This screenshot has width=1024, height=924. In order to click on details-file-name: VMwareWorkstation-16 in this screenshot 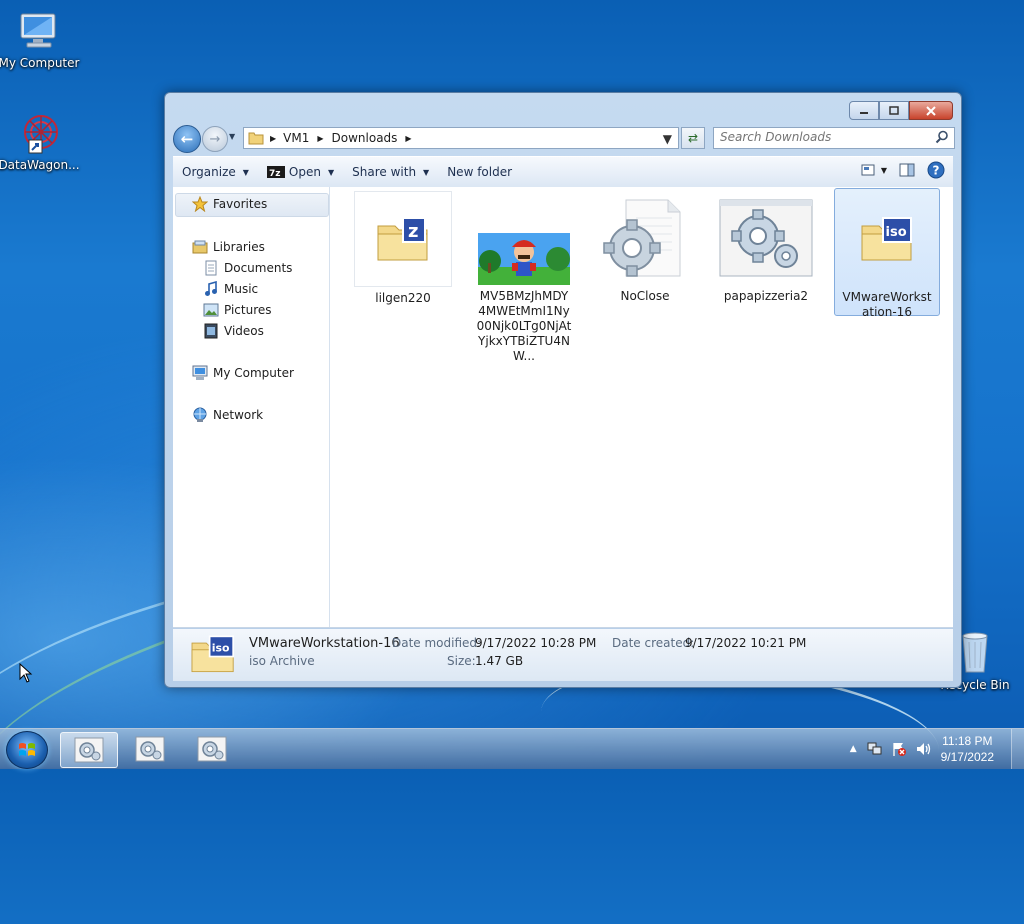, I will do `click(324, 643)`.